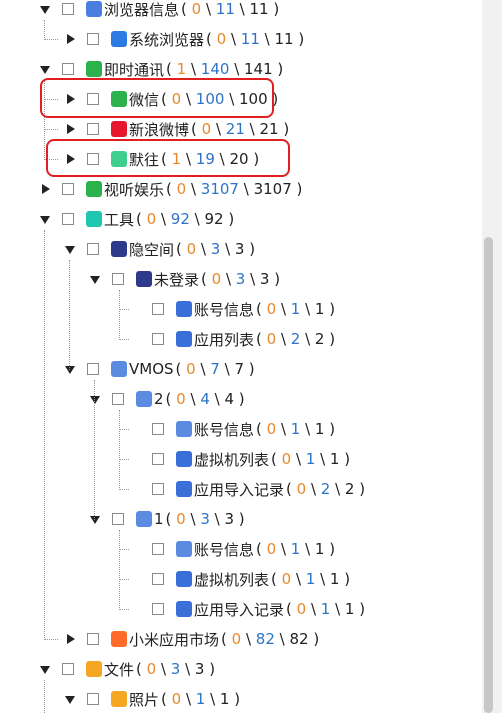  What do you see at coordinates (240, 639) in the screenshot?
I see `tree-node-xiaomi-store: 小米应用市场( 0 \ 82 \ 82 )` at bounding box center [240, 639].